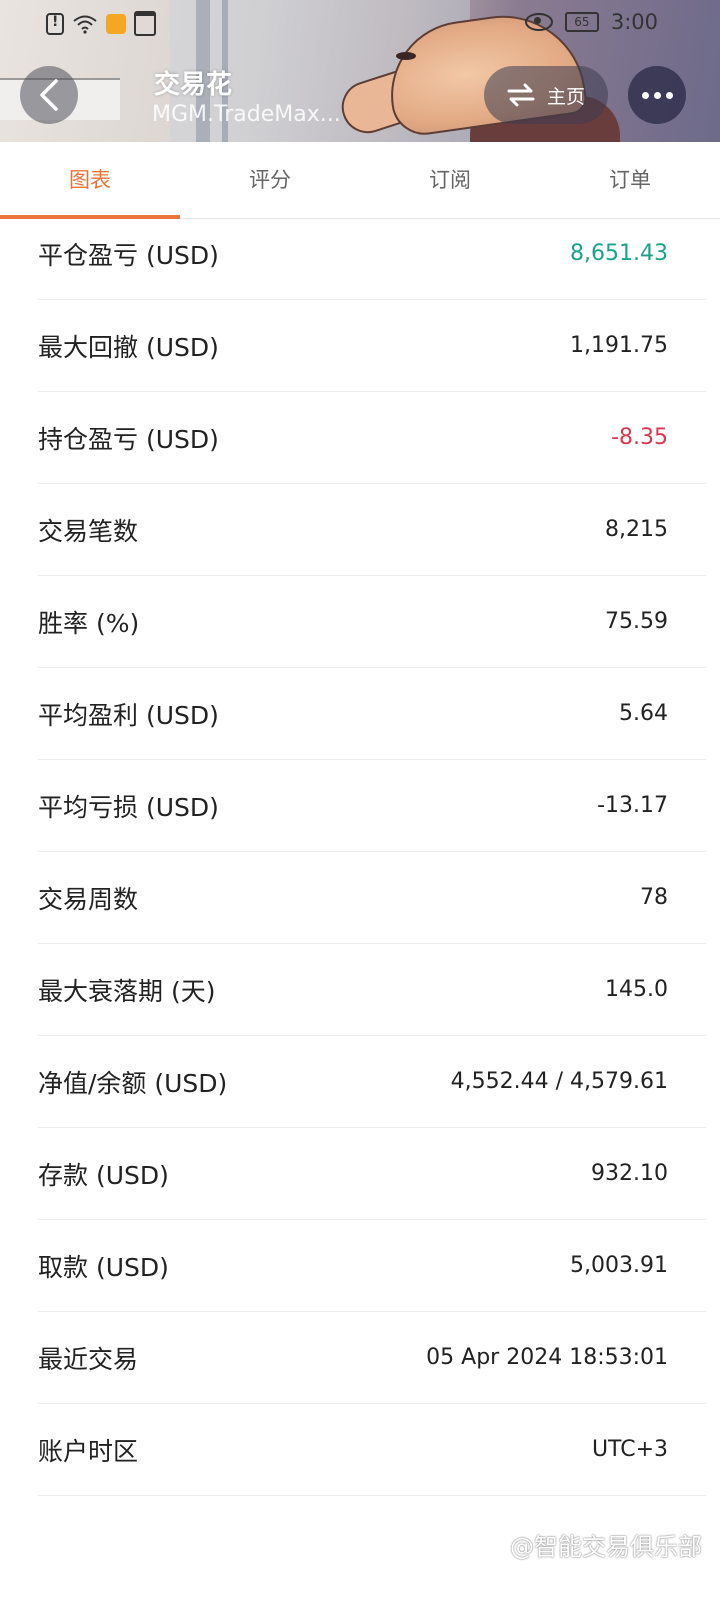  I want to click on alert-icon, so click(55, 23).